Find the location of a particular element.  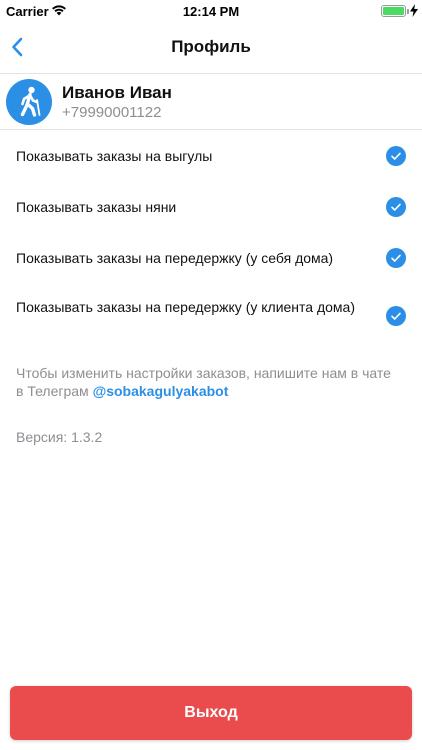

charging-bolt-icon is located at coordinates (414, 10).